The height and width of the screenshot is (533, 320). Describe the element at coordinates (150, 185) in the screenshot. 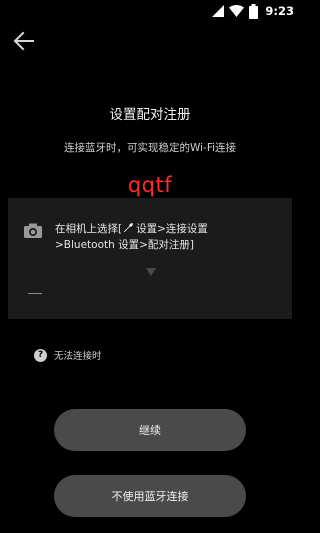

I see `pairing-code: qqtf` at that location.